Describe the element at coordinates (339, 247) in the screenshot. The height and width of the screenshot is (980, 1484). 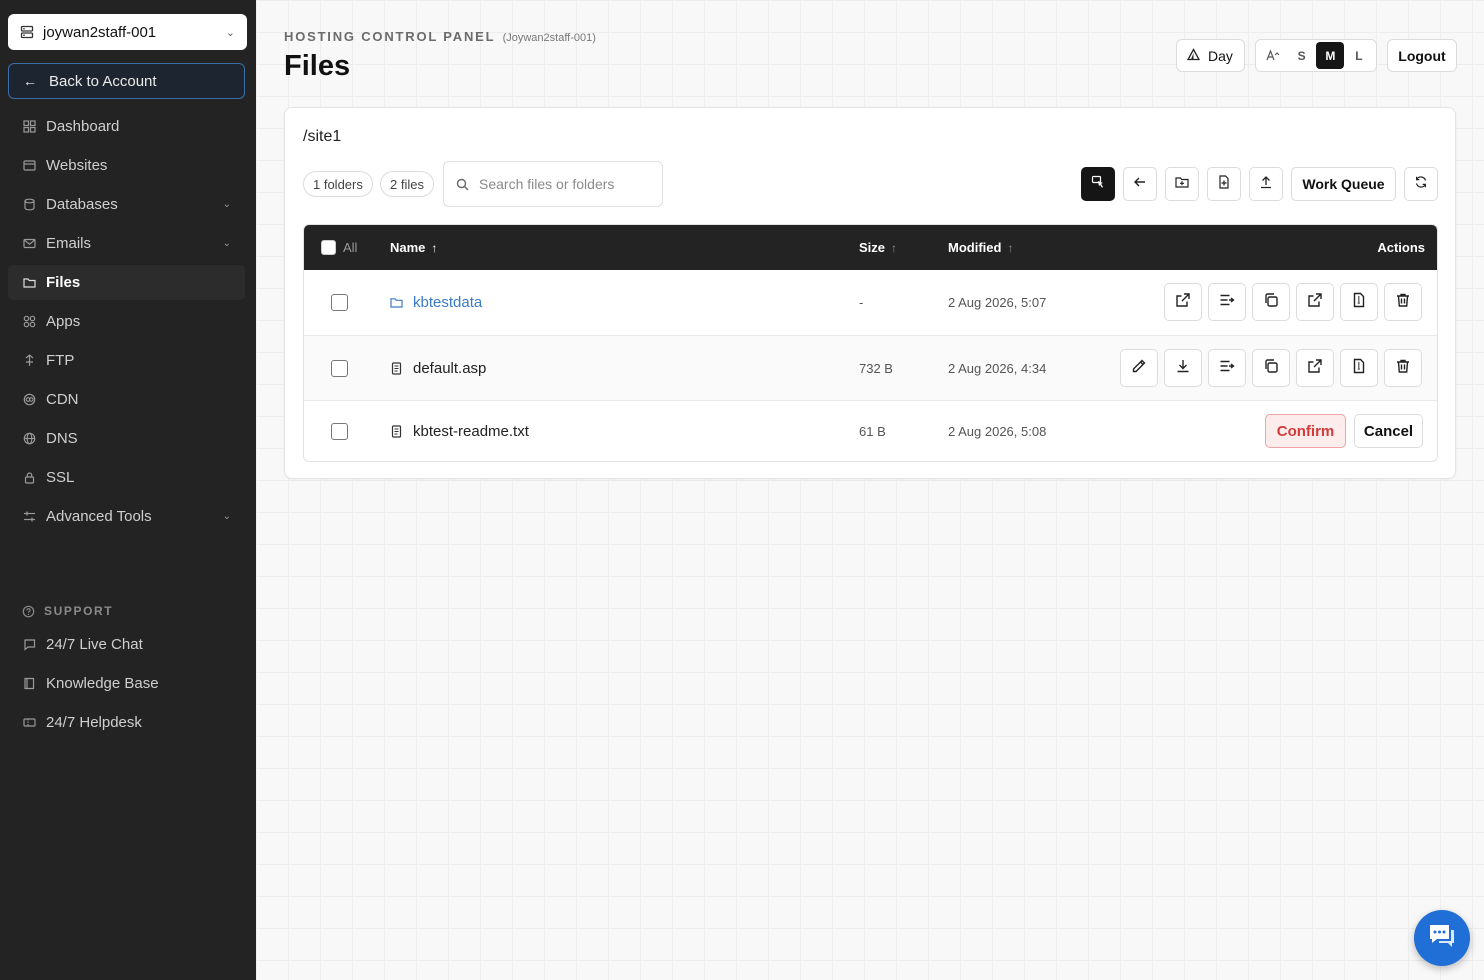
I see `select-all-control: All` at that location.